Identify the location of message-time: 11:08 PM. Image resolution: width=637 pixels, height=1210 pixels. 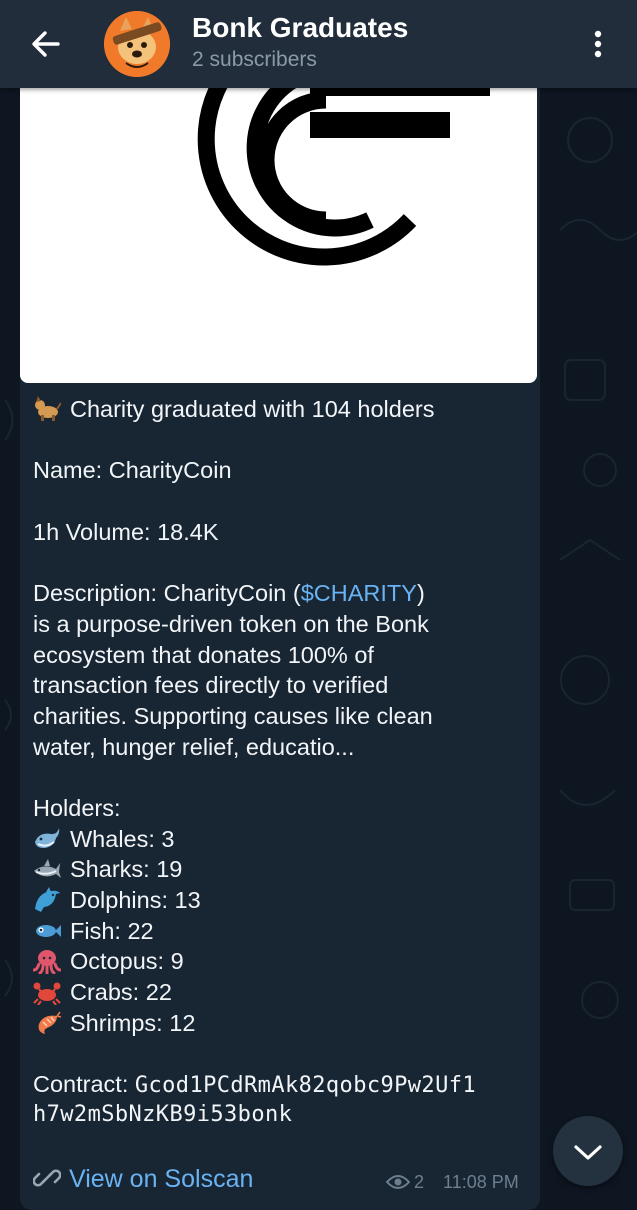
(481, 1182).